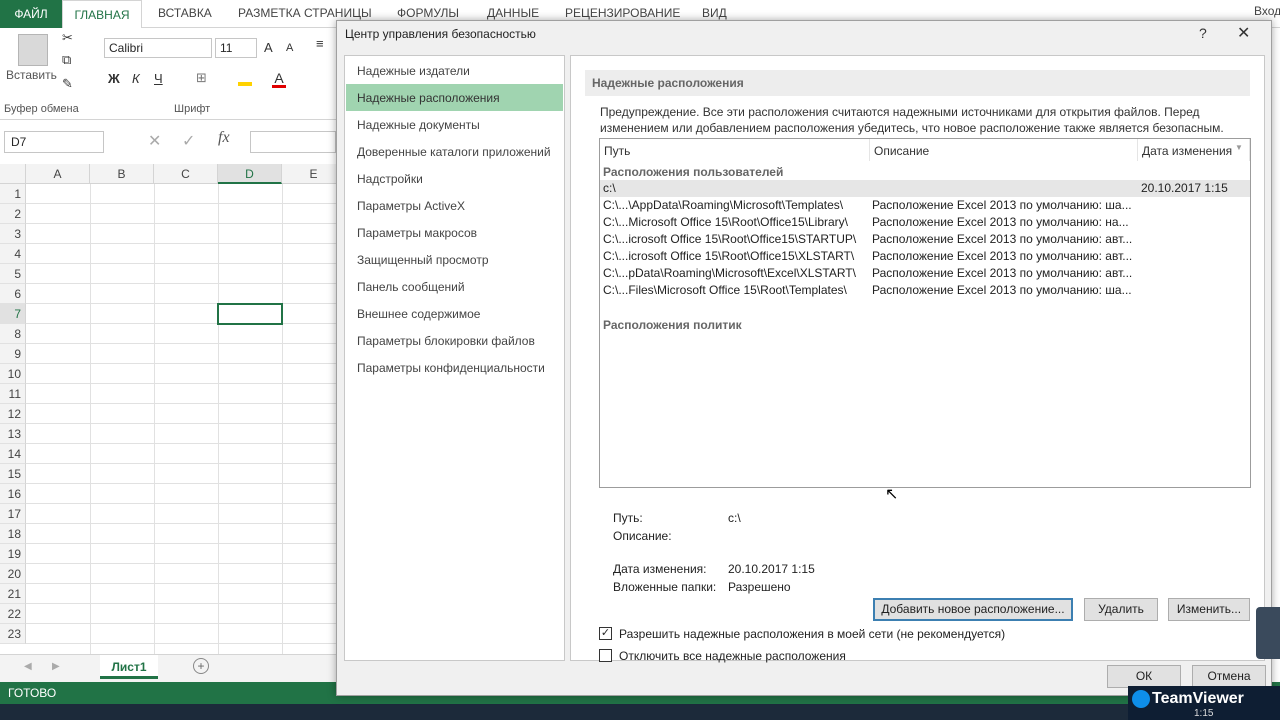 The width and height of the screenshot is (1280, 720). Describe the element at coordinates (186, 174) in the screenshot. I see `column-header: C` at that location.